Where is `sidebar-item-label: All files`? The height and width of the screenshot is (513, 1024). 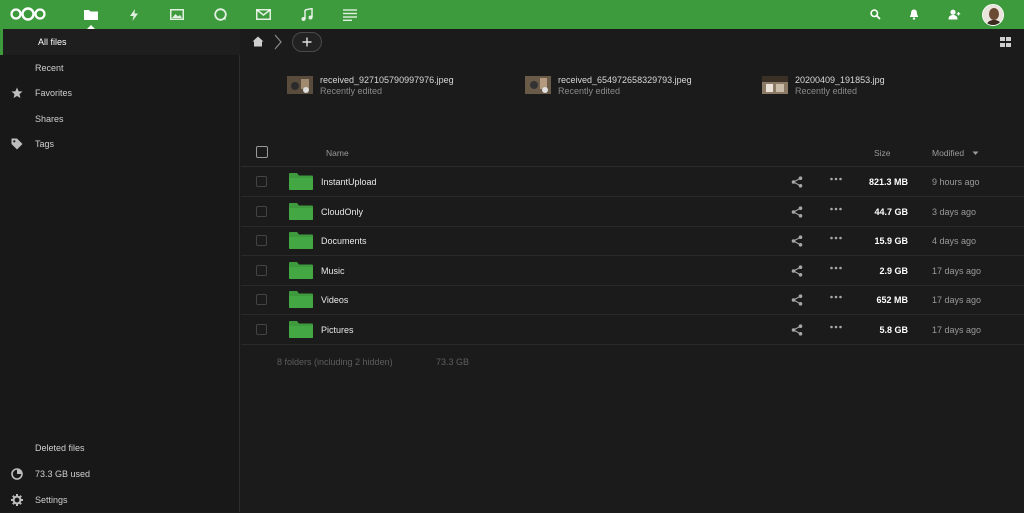 sidebar-item-label: All files is located at coordinates (52, 42).